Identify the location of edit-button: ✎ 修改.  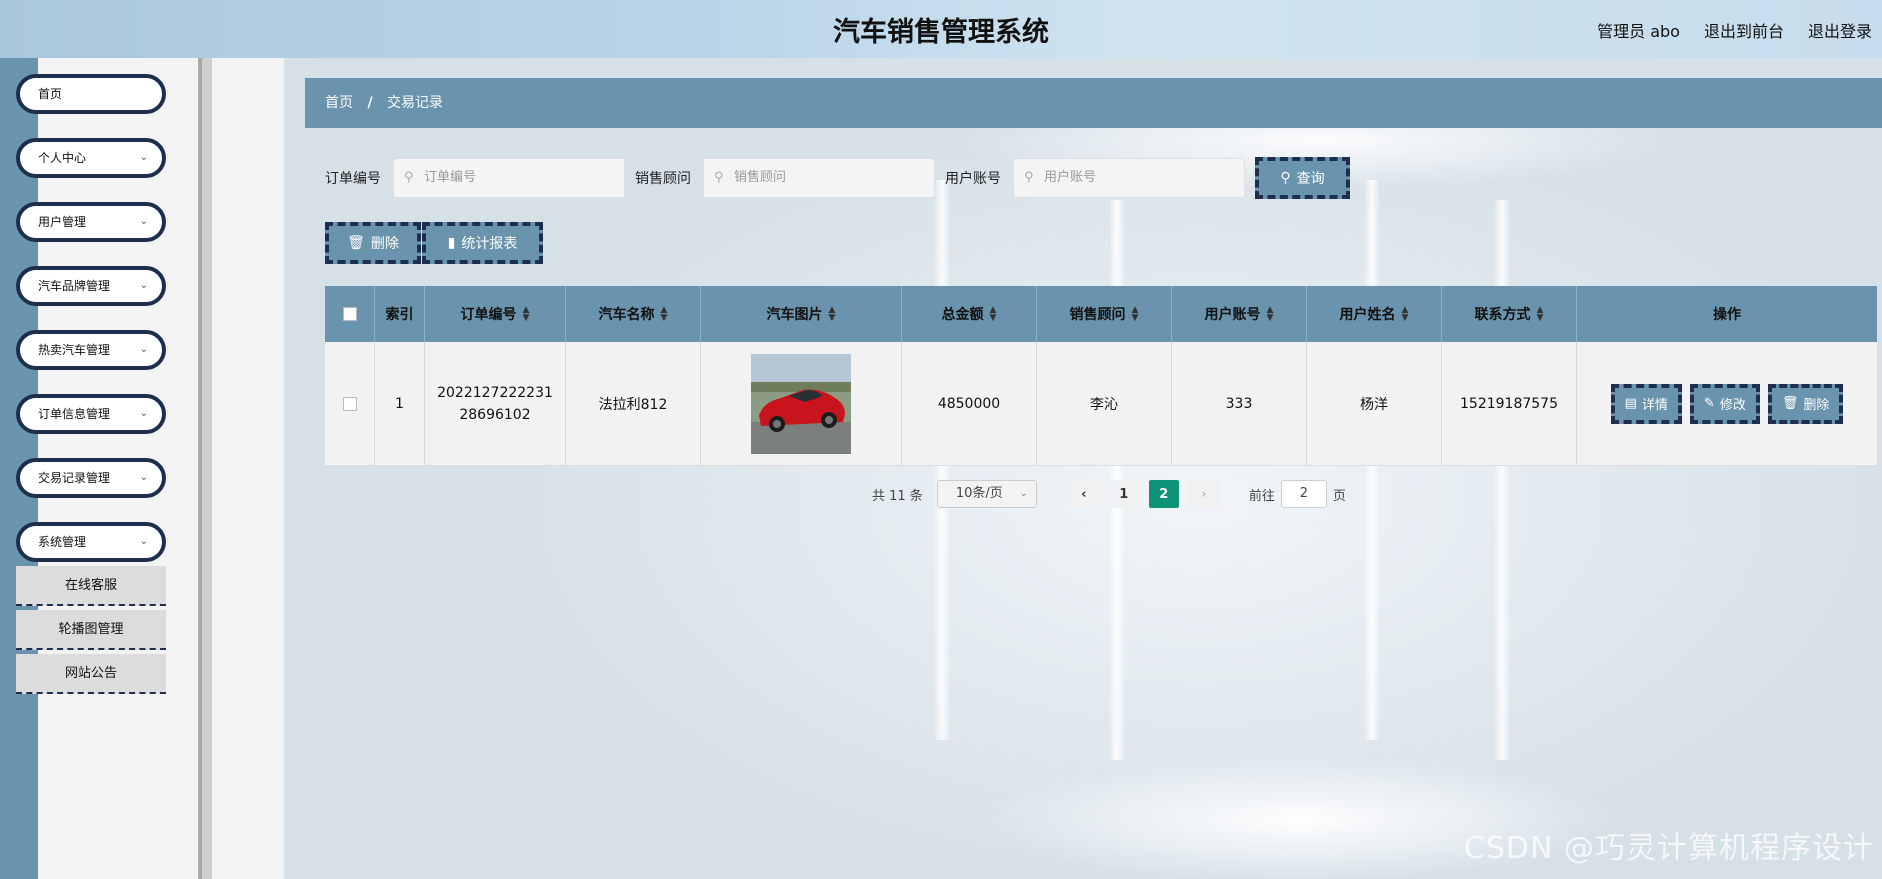
(1724, 403).